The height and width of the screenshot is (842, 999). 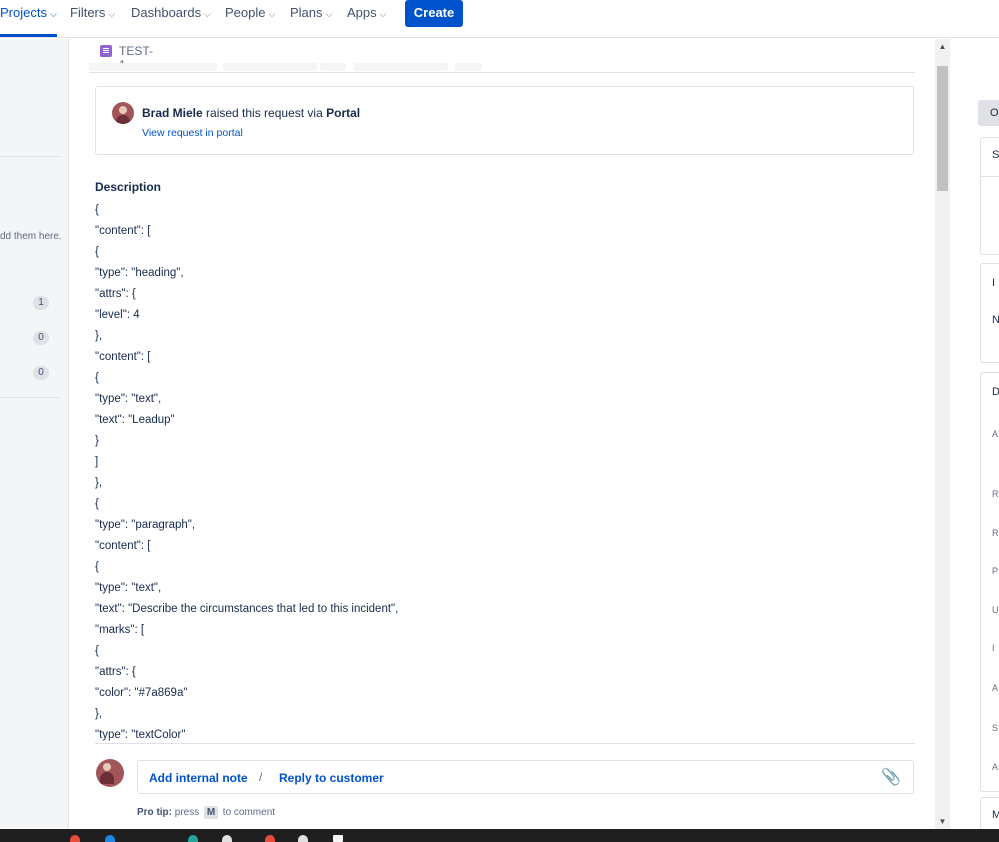 What do you see at coordinates (97, 441) in the screenshot?
I see `description-line: }` at bounding box center [97, 441].